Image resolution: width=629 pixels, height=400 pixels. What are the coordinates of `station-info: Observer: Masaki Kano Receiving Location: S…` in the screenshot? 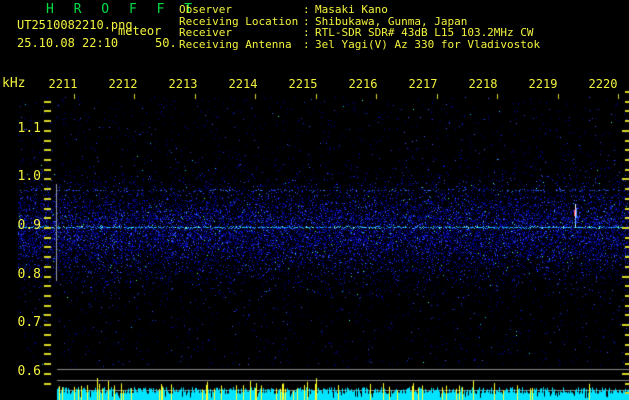 It's located at (359, 27).